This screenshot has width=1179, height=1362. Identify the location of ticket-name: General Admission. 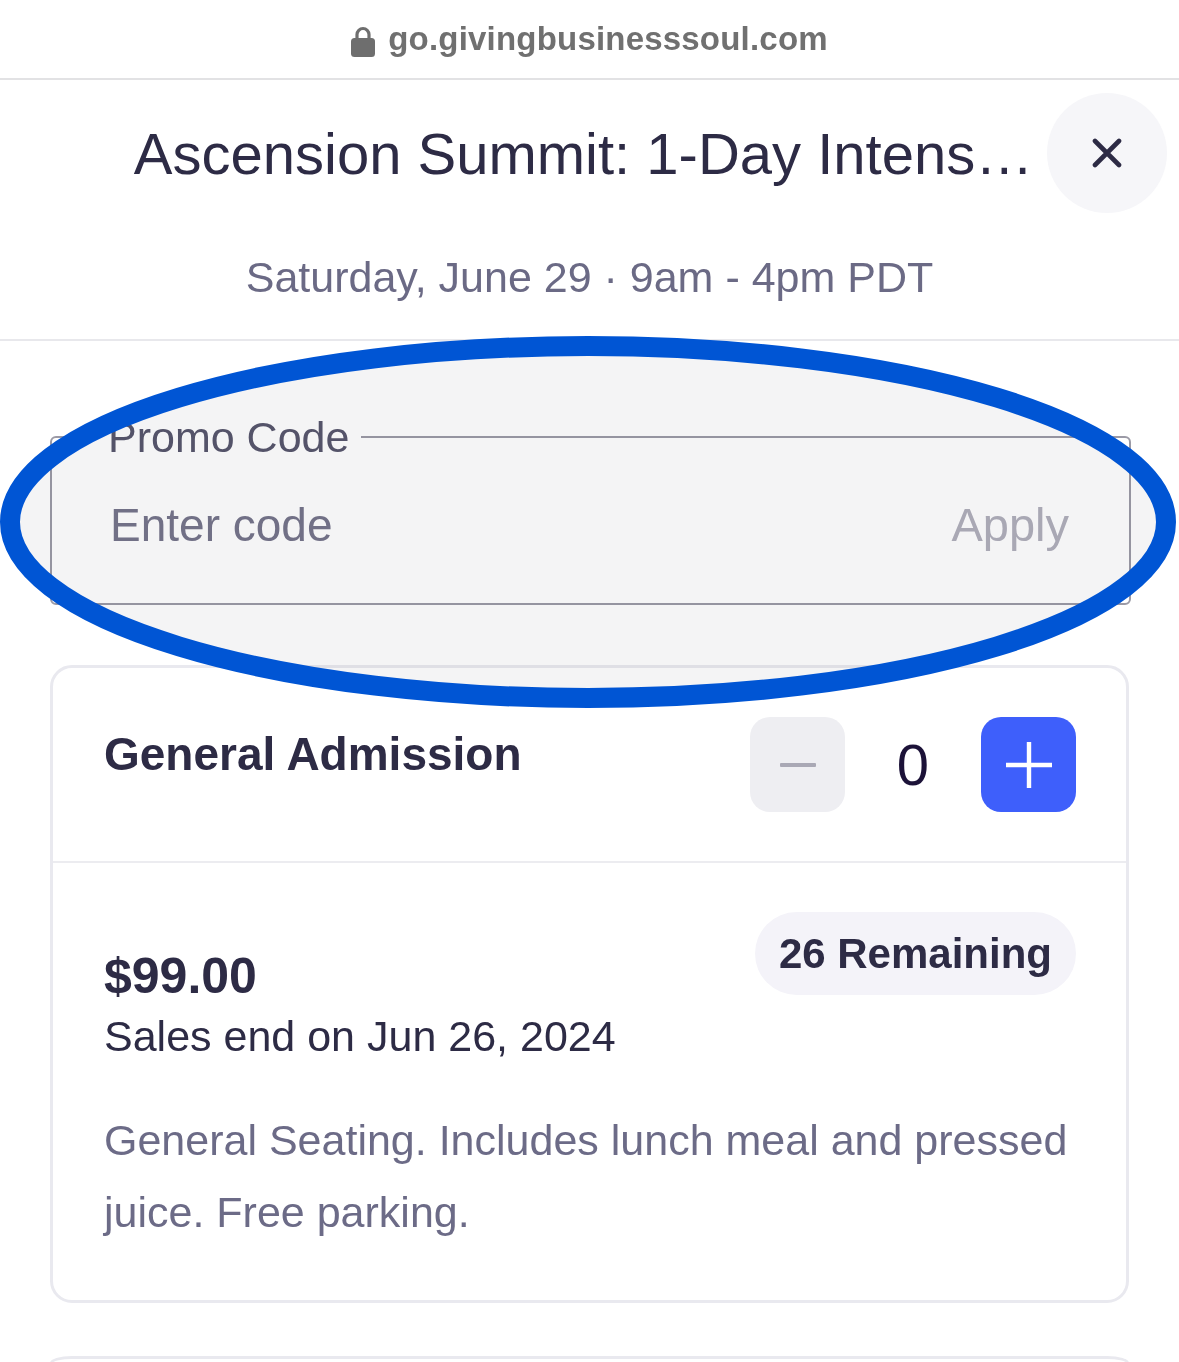
(313, 754).